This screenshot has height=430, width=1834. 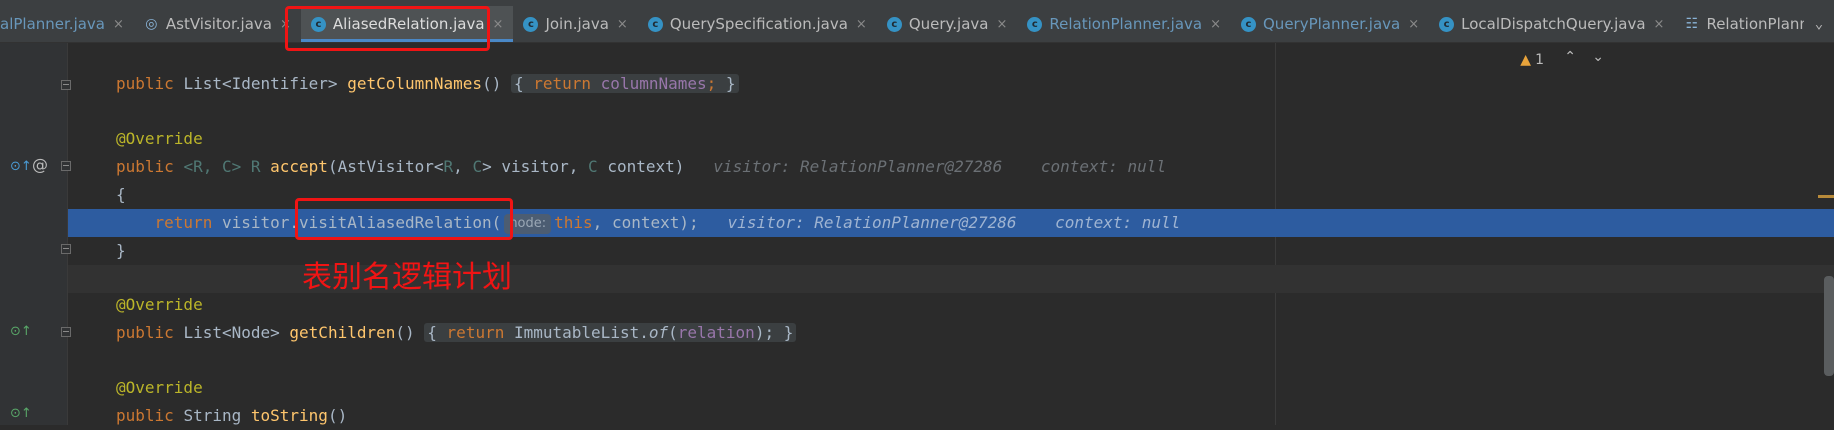 I want to click on at-icon: @, so click(x=40, y=164).